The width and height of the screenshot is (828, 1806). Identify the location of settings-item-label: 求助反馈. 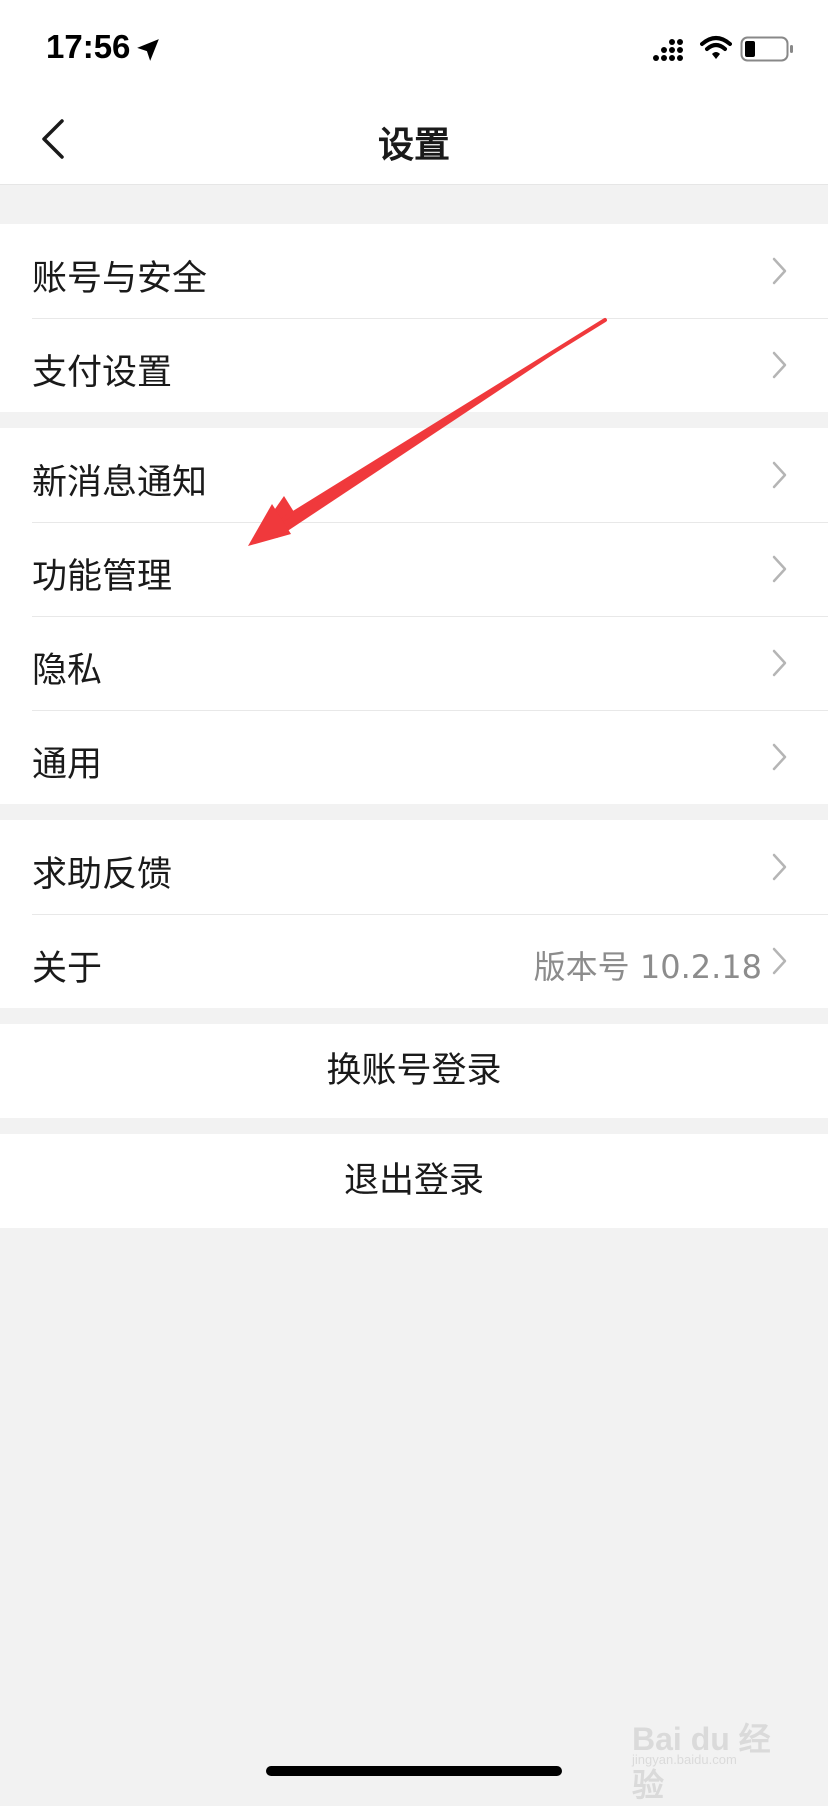
(102, 875).